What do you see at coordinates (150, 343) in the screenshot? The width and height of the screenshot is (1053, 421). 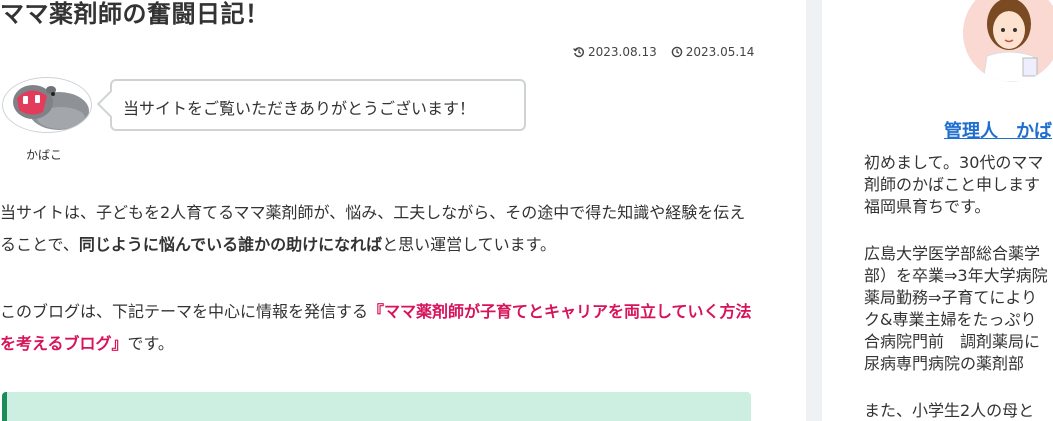 I see `theme-text-2: です。` at bounding box center [150, 343].